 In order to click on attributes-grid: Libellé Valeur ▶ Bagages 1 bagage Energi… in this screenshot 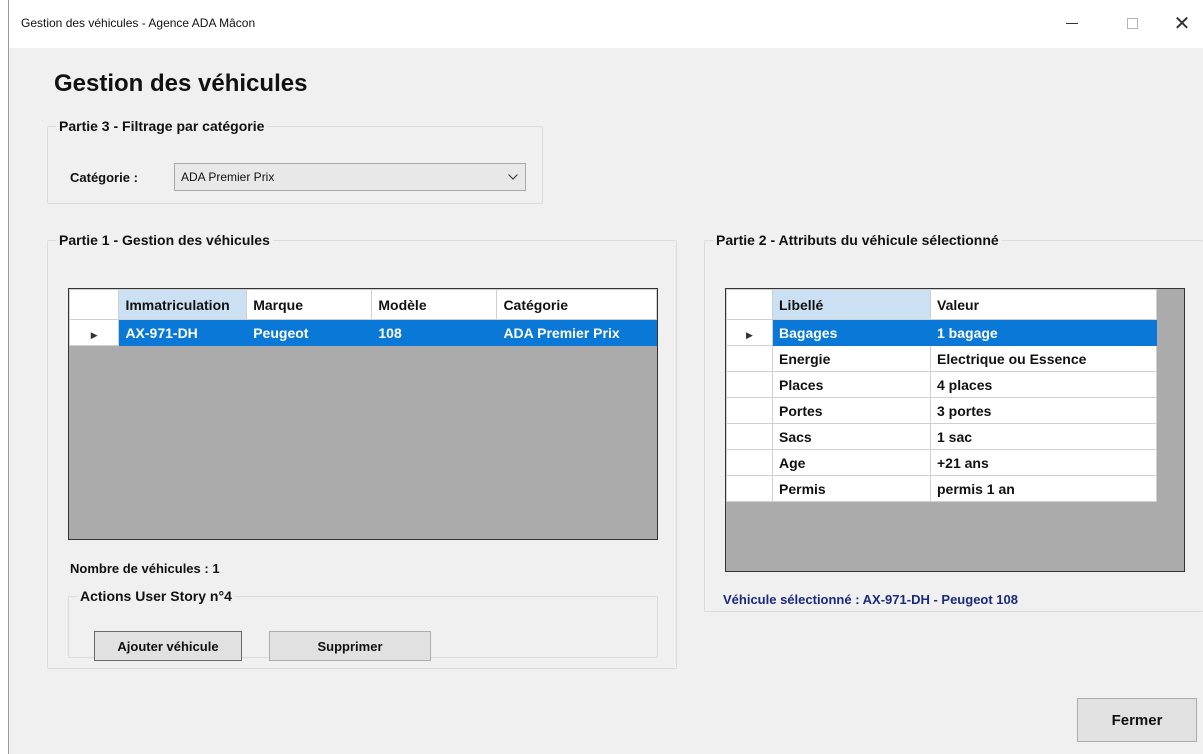, I will do `click(955, 430)`.